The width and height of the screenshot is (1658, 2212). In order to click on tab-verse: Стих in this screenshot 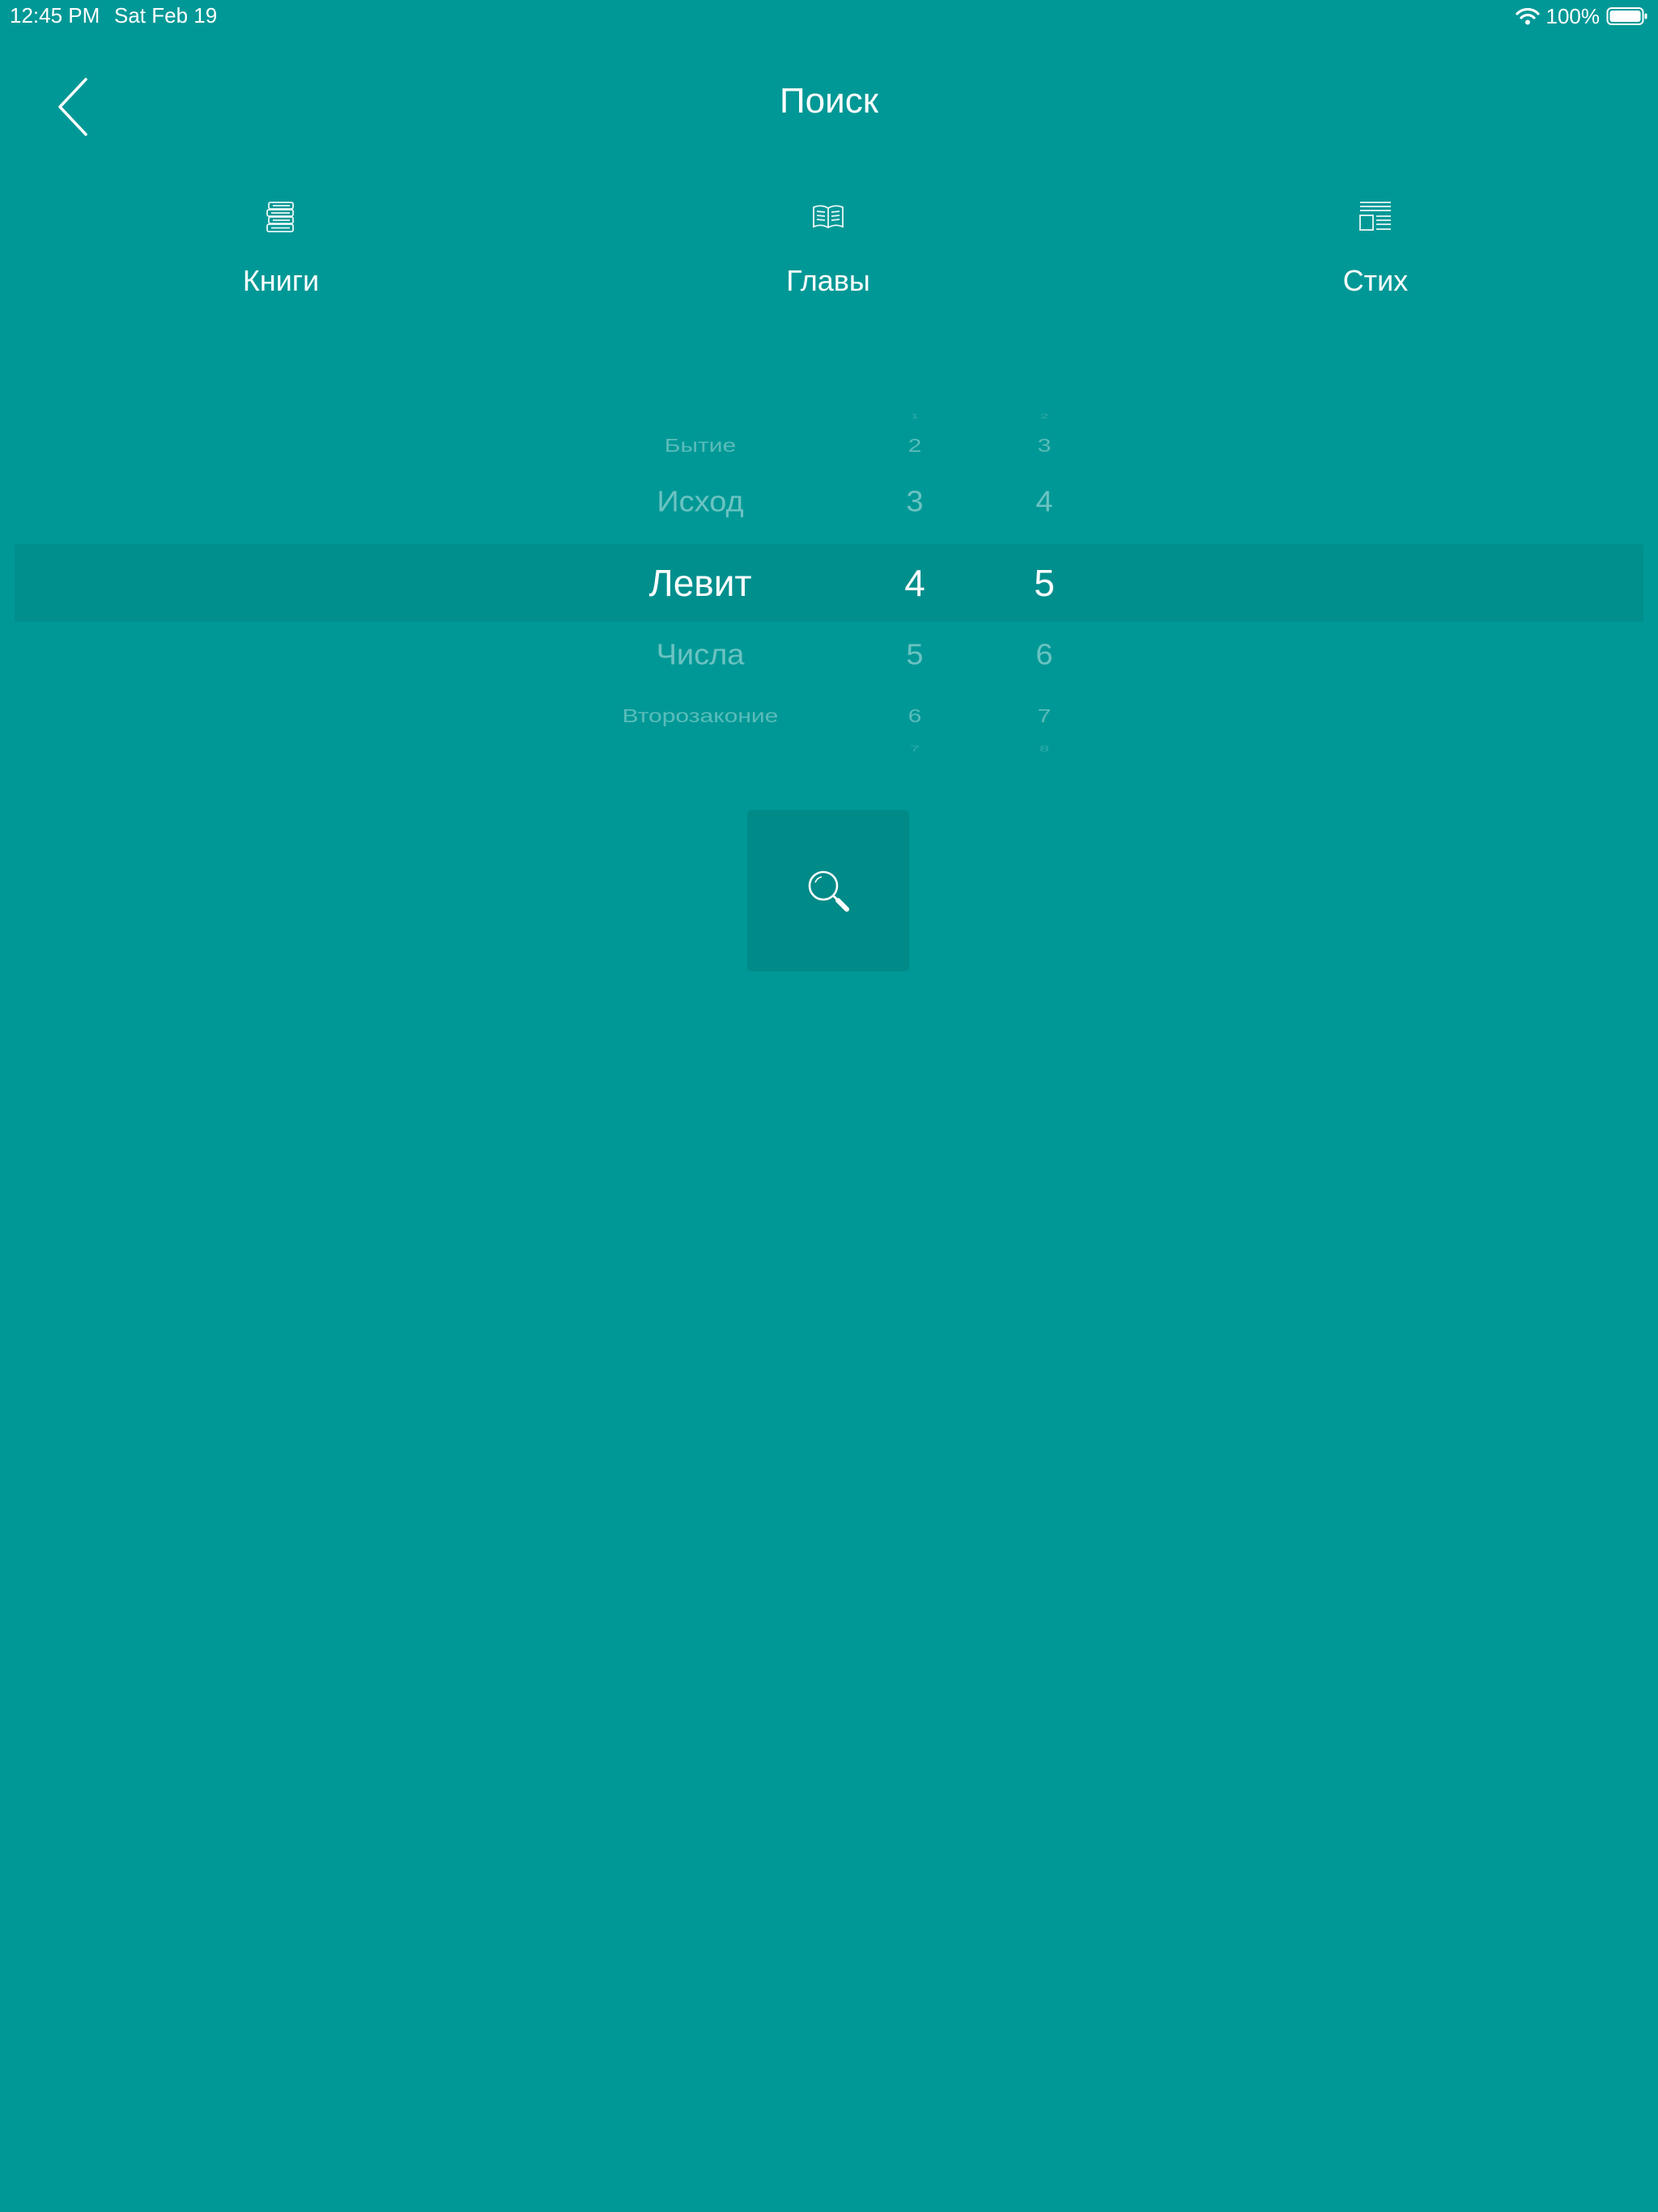, I will do `click(1375, 256)`.